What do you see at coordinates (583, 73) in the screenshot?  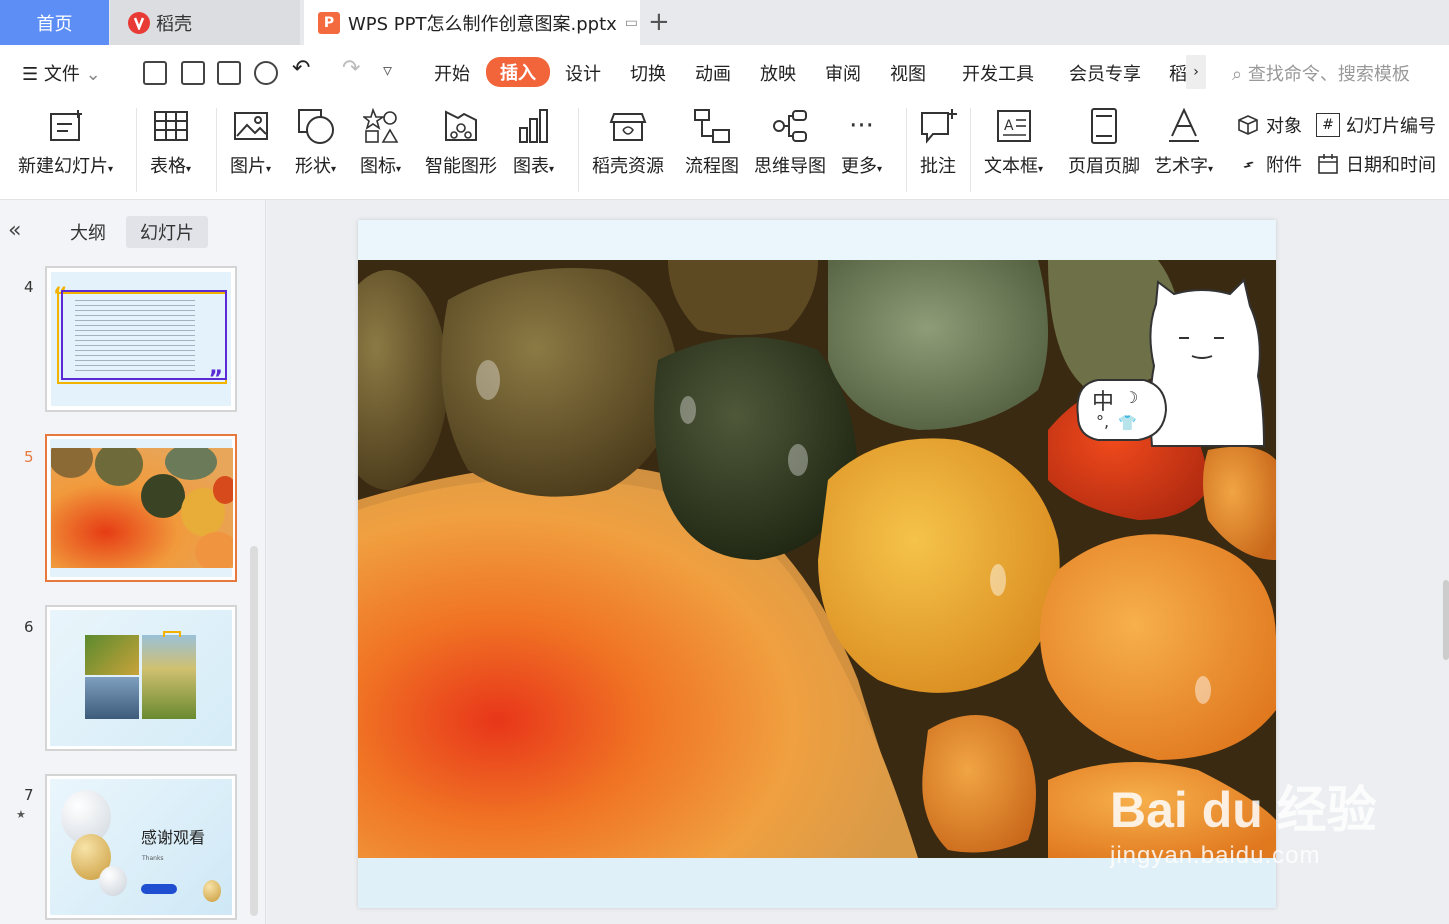 I see `menu-design: 设计` at bounding box center [583, 73].